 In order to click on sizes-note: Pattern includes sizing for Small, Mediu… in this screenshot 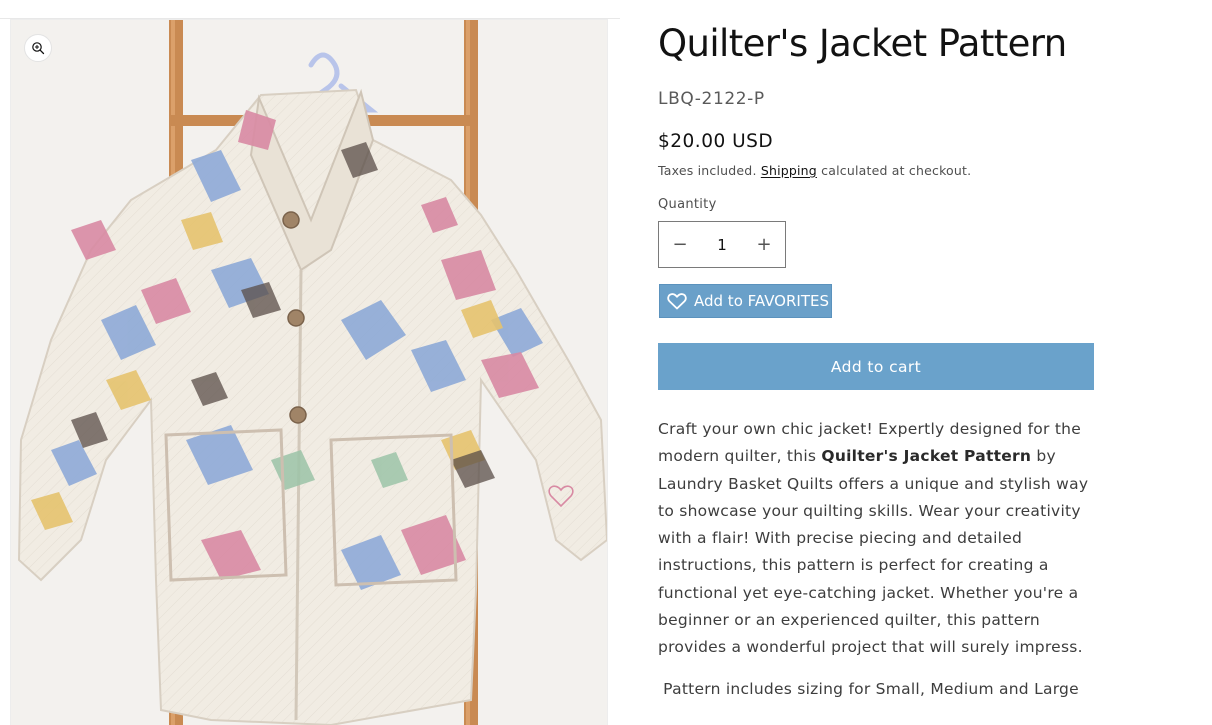, I will do `click(868, 689)`.